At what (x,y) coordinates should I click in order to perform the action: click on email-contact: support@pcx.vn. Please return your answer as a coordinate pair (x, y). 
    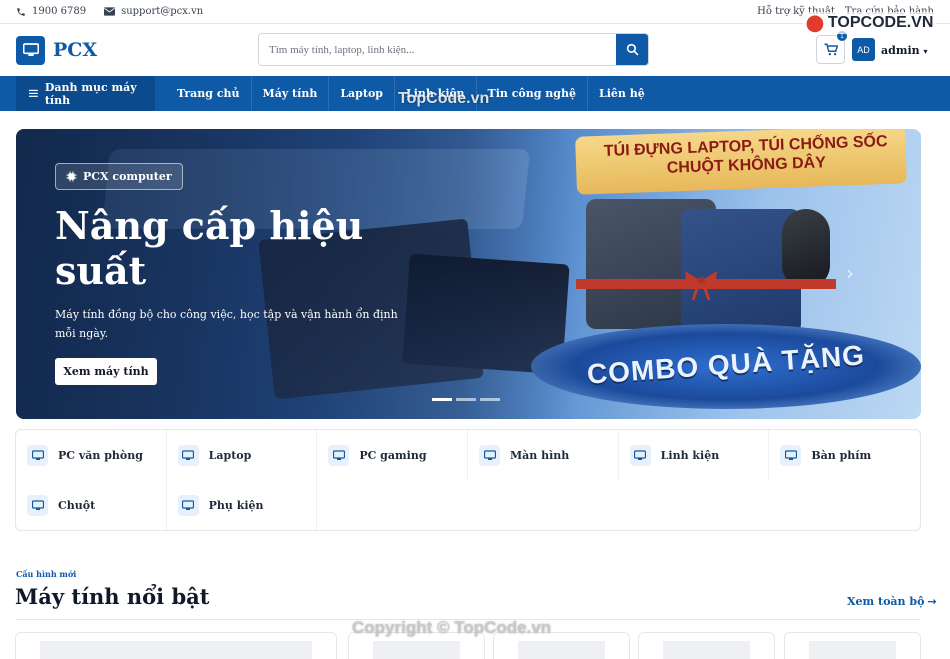
    Looking at the image, I should click on (153, 11).